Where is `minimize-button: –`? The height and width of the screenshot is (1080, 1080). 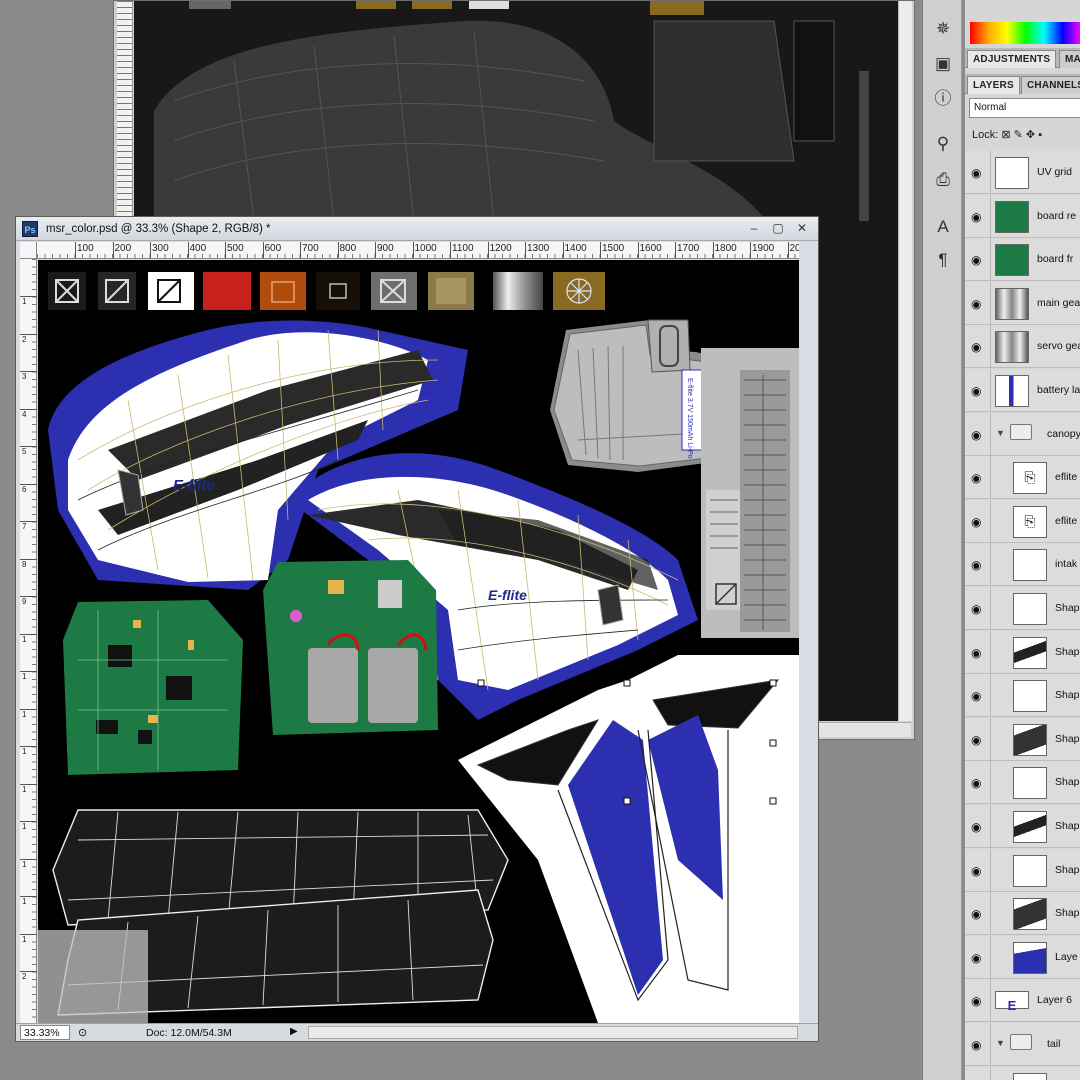
minimize-button: – is located at coordinates (754, 229).